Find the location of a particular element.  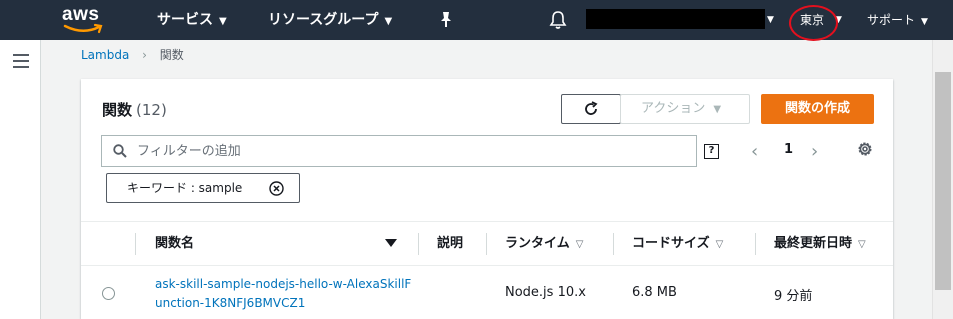

breadcrumb: Lambda › 関数 is located at coordinates (132, 54).